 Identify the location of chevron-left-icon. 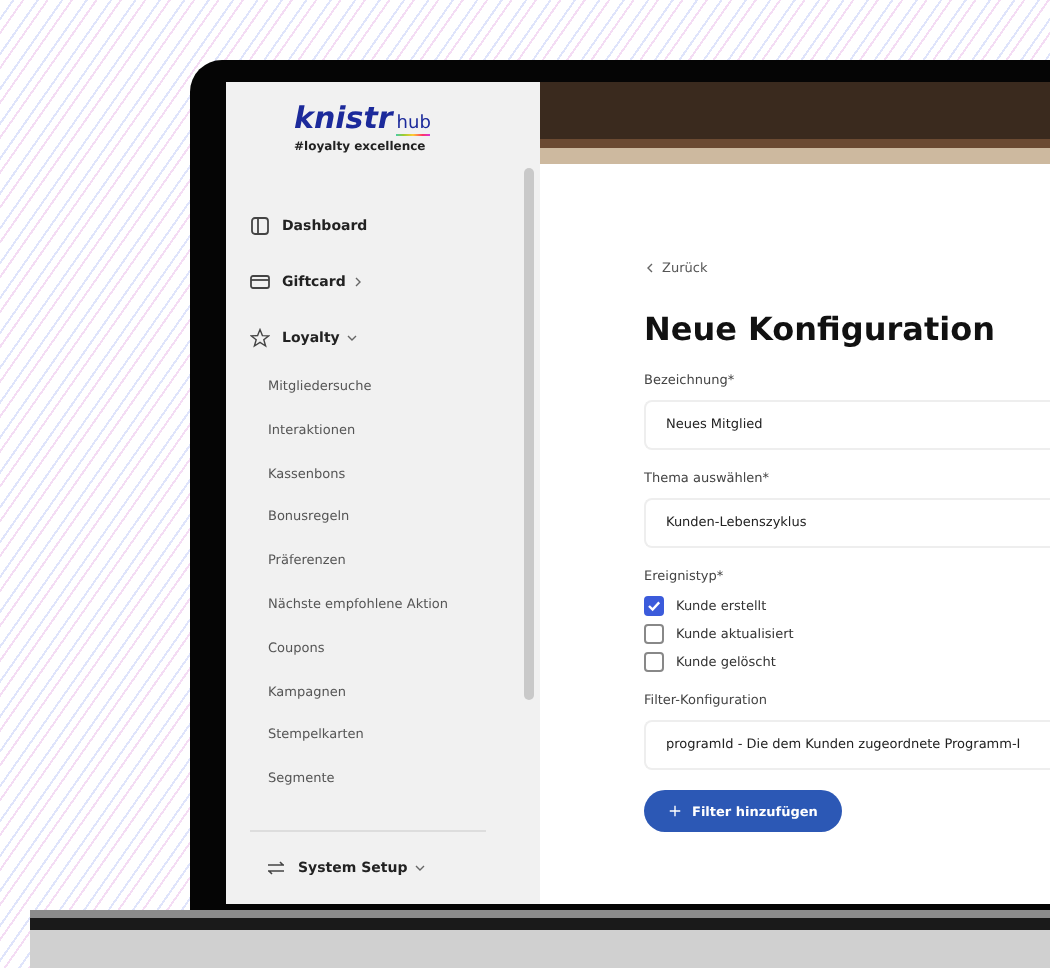
(650, 268).